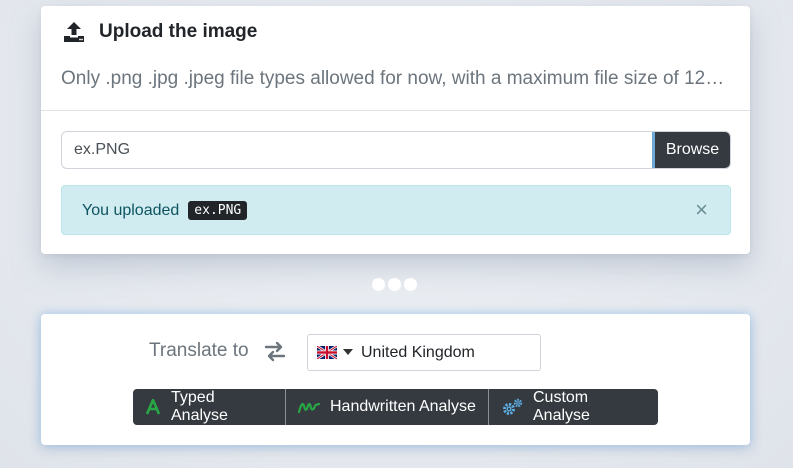  Describe the element at coordinates (199, 406) in the screenshot. I see `typed-analyse-label: Typed Analyse` at that location.